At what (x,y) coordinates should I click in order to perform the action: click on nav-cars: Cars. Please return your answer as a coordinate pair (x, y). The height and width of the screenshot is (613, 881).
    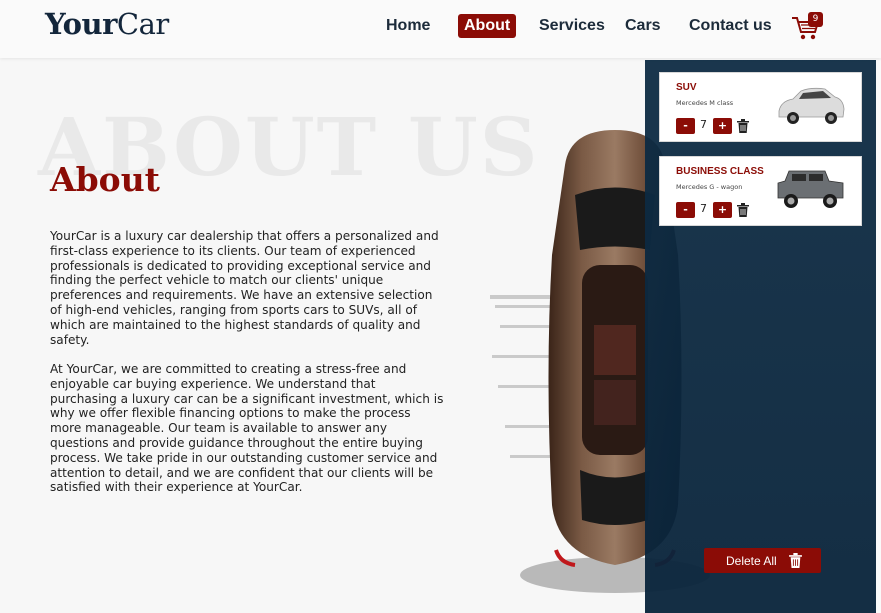
    Looking at the image, I should click on (643, 26).